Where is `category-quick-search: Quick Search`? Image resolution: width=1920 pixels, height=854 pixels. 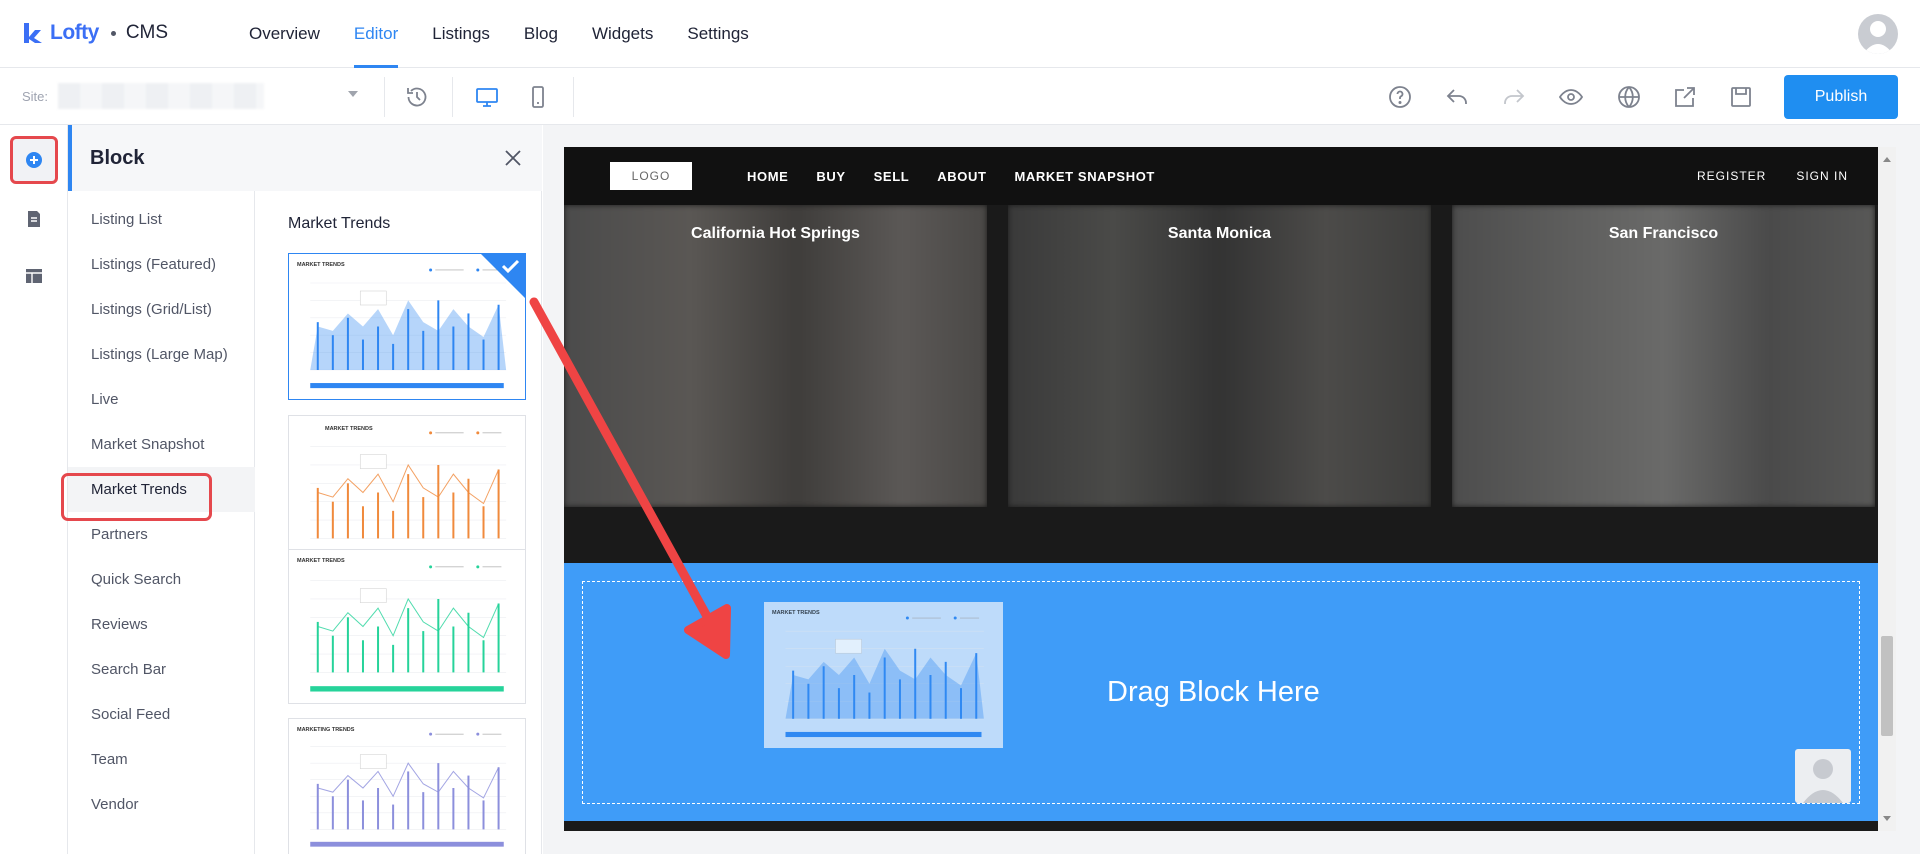 category-quick-search: Quick Search is located at coordinates (161, 579).